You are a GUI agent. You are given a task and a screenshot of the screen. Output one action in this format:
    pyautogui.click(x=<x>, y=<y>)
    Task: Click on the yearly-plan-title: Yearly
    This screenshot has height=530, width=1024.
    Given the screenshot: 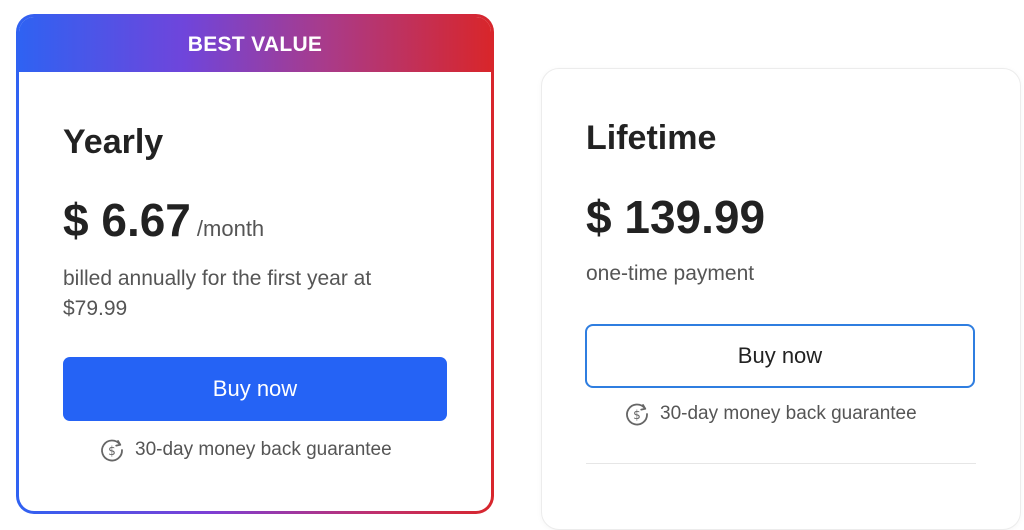 What is the action you would take?
    pyautogui.click(x=113, y=142)
    